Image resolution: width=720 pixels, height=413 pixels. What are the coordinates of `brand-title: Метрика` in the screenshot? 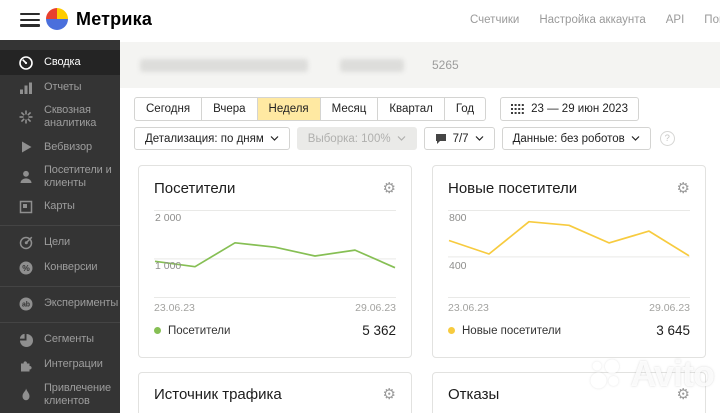 It's located at (114, 18).